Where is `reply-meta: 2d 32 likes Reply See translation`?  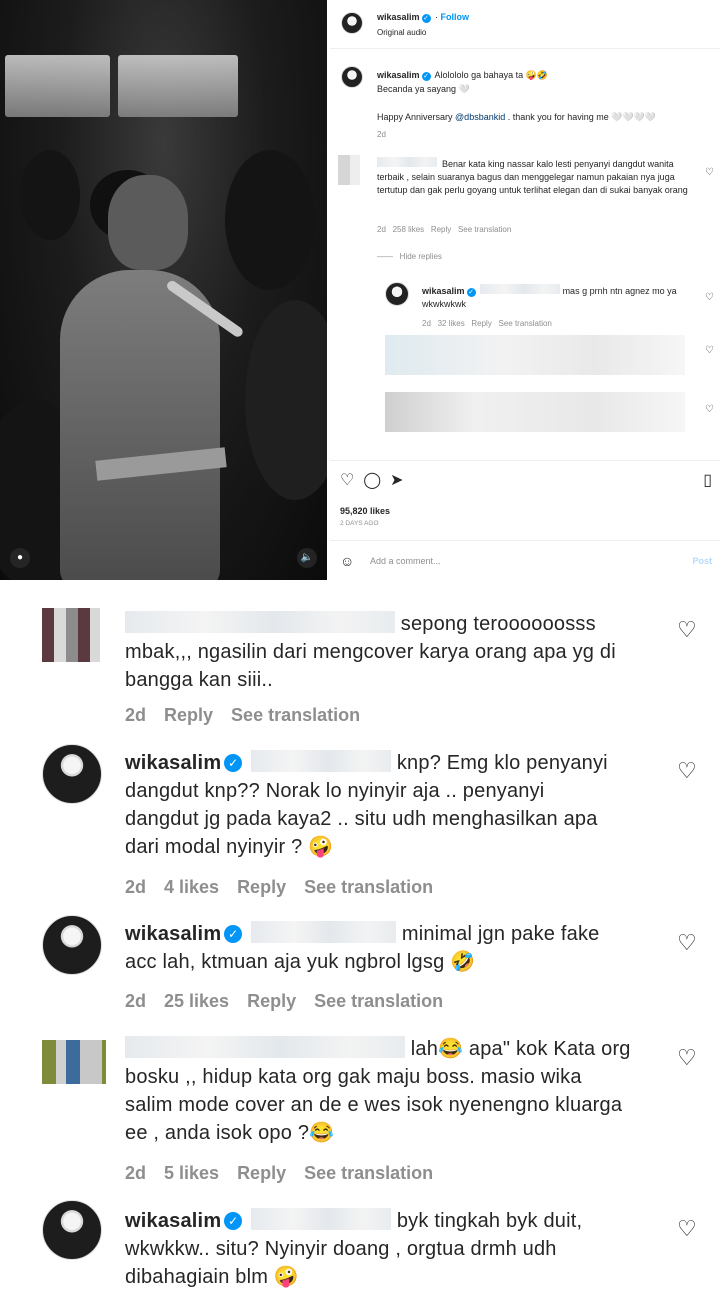
reply-meta: 2d 32 likes Reply See translation is located at coordinates (487, 323).